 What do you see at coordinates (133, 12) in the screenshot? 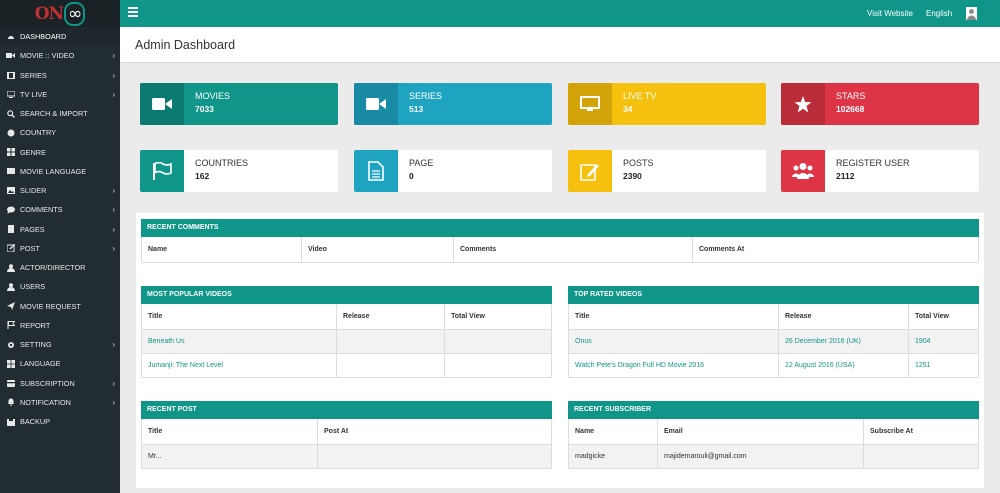
I see `menu-toggle-icon` at bounding box center [133, 12].